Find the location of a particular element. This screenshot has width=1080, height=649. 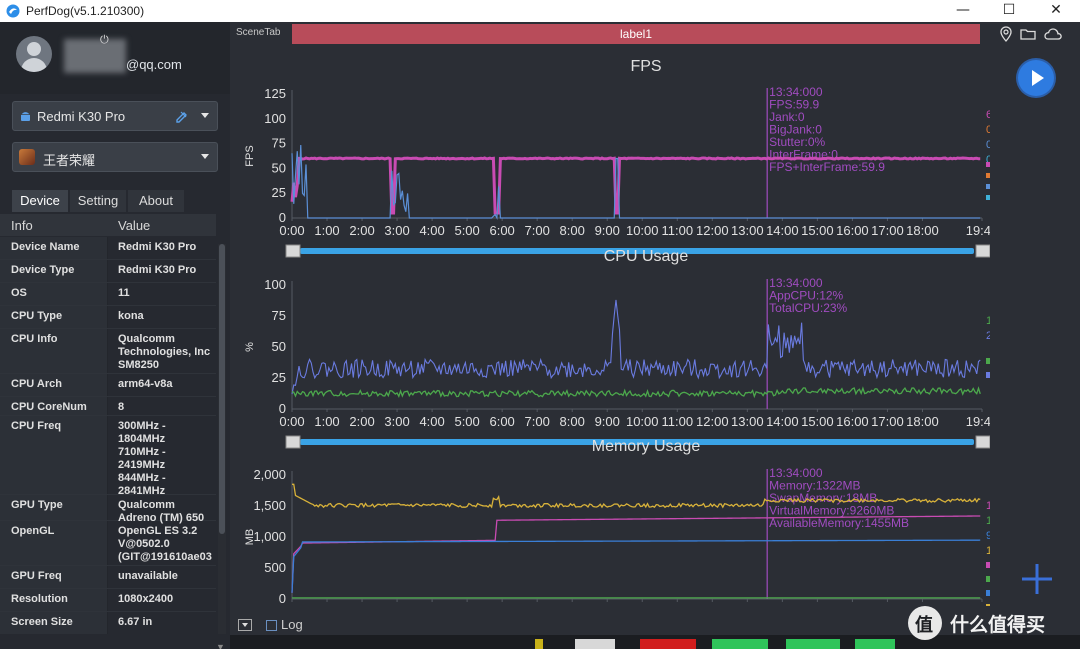

info-key: GPU Freq is located at coordinates (54, 577).